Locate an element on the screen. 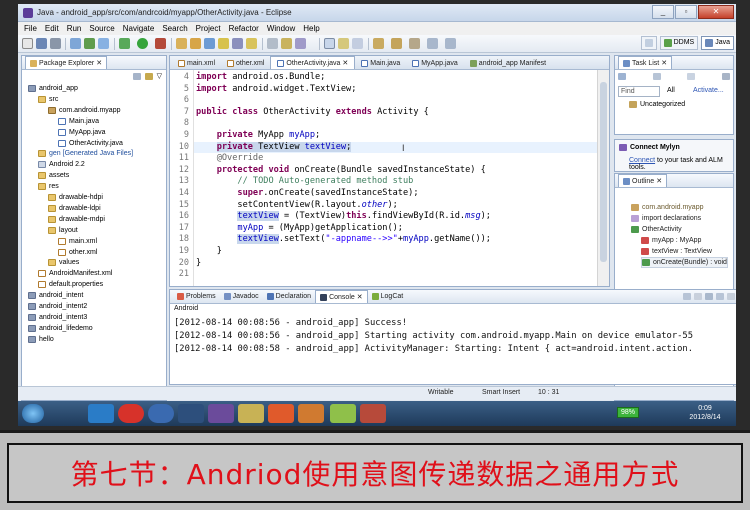  task-find-input: Find is located at coordinates (639, 91).